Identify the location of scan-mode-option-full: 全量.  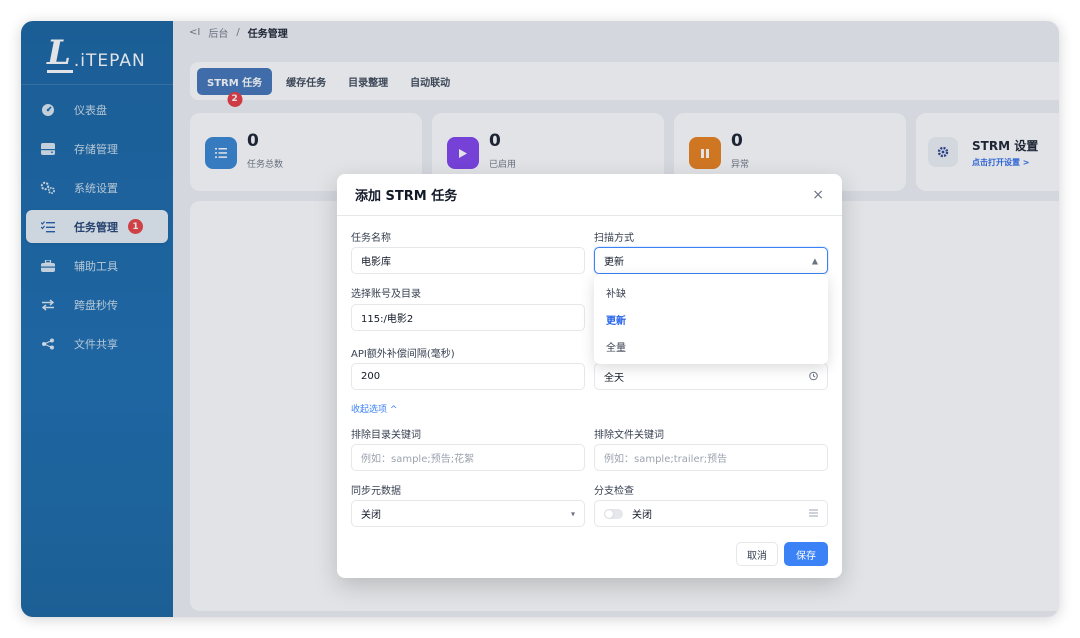
(711, 346).